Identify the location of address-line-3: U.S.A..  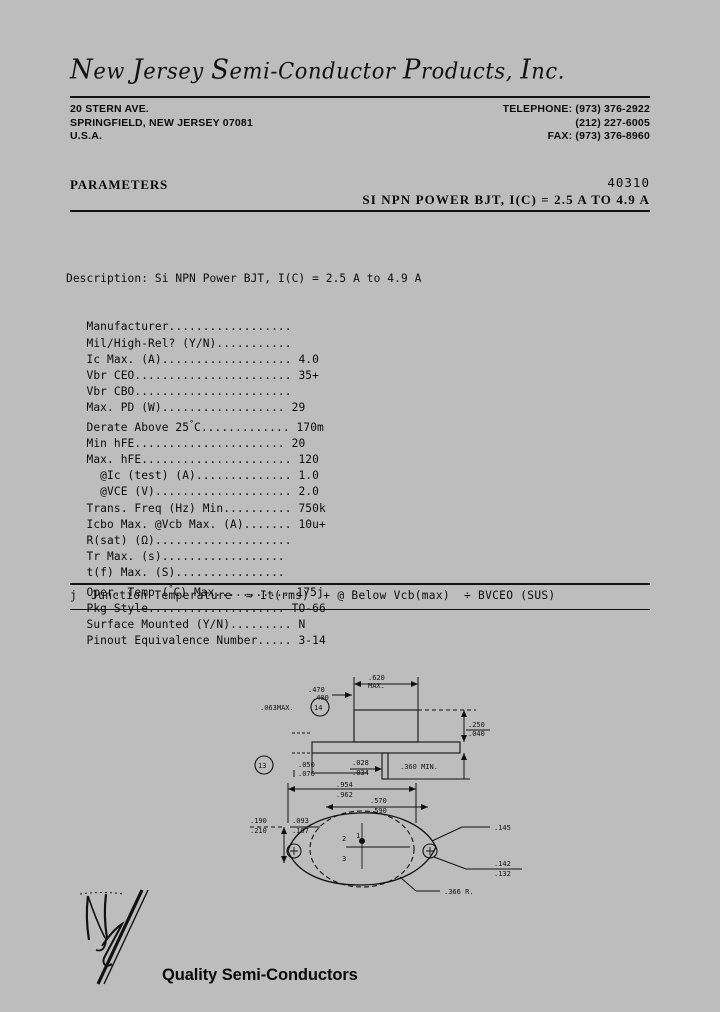
(86, 136).